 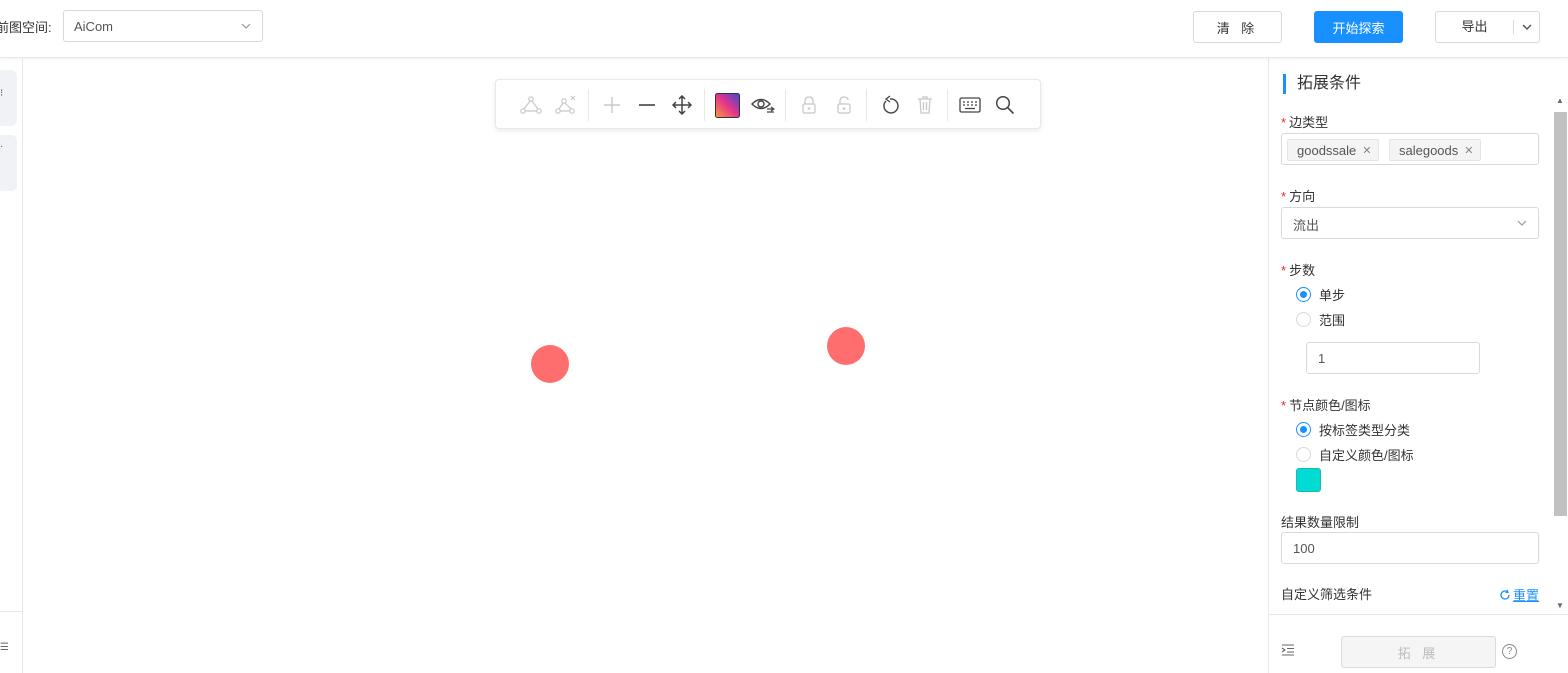 I want to click on scroll-up-icon: ▲, so click(x=1560, y=100).